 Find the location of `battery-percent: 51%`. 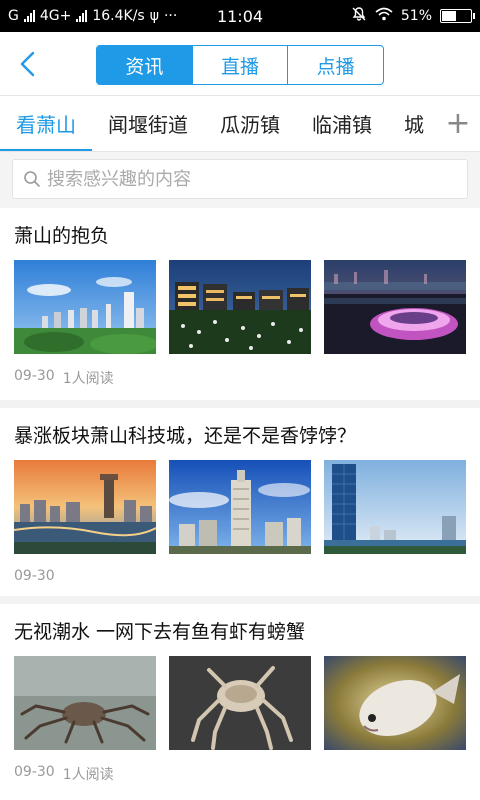

battery-percent: 51% is located at coordinates (416, 16).